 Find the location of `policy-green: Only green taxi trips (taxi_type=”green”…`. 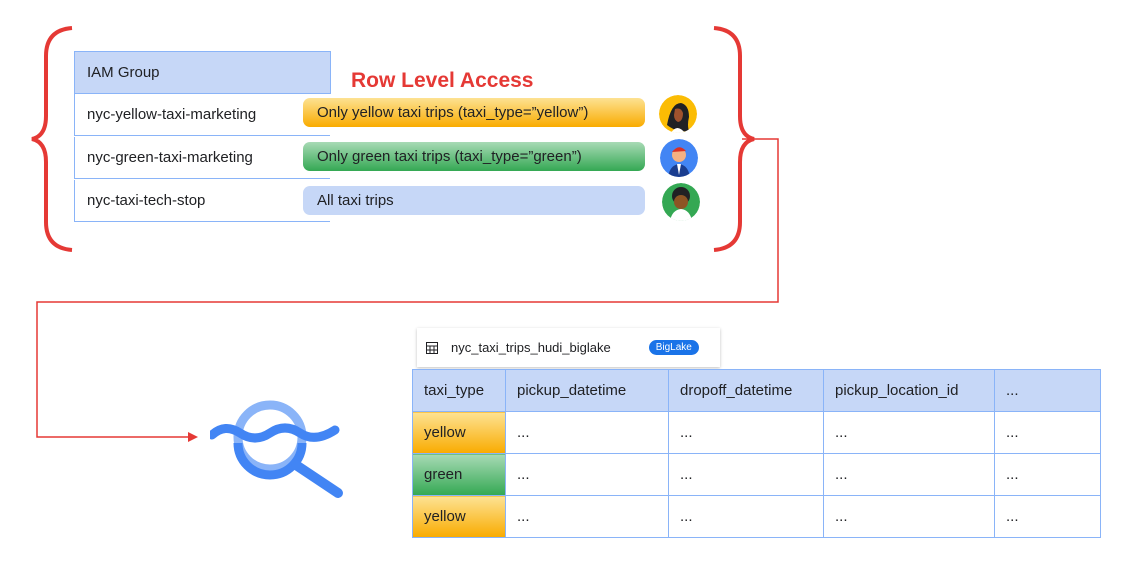

policy-green: Only green taxi trips (taxi_type=”green”… is located at coordinates (474, 156).